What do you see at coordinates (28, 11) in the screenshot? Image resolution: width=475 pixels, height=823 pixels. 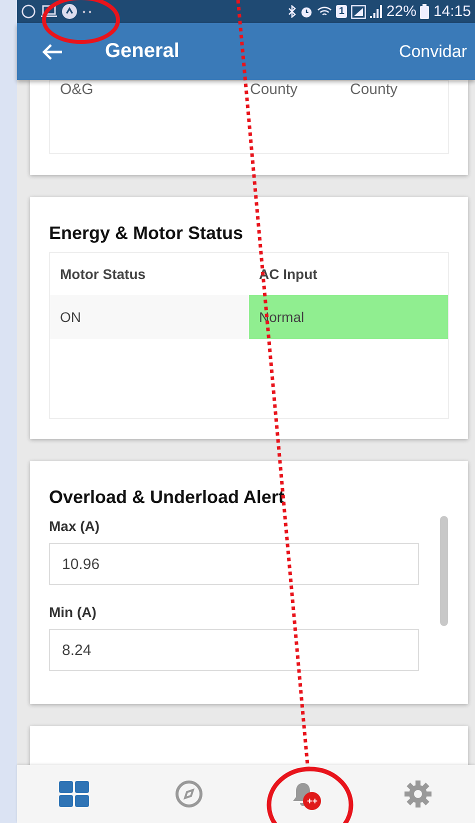 I see `chat-icon` at bounding box center [28, 11].